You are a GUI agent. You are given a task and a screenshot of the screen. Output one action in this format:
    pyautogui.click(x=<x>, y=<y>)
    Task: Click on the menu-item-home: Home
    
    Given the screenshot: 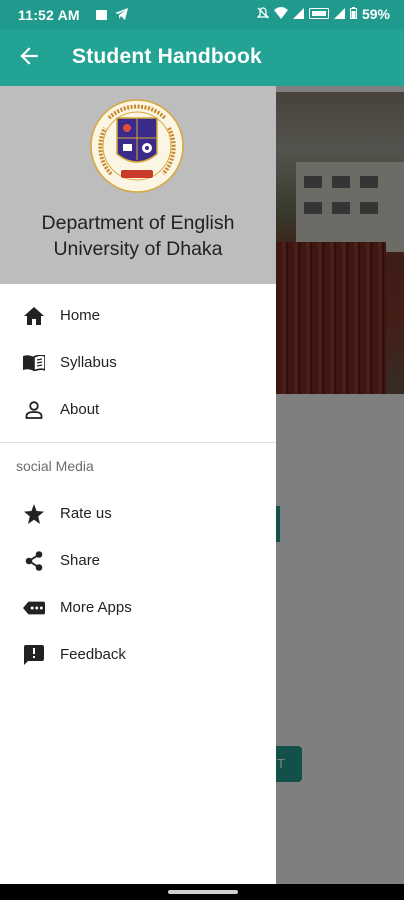 What is the action you would take?
    pyautogui.click(x=138, y=315)
    